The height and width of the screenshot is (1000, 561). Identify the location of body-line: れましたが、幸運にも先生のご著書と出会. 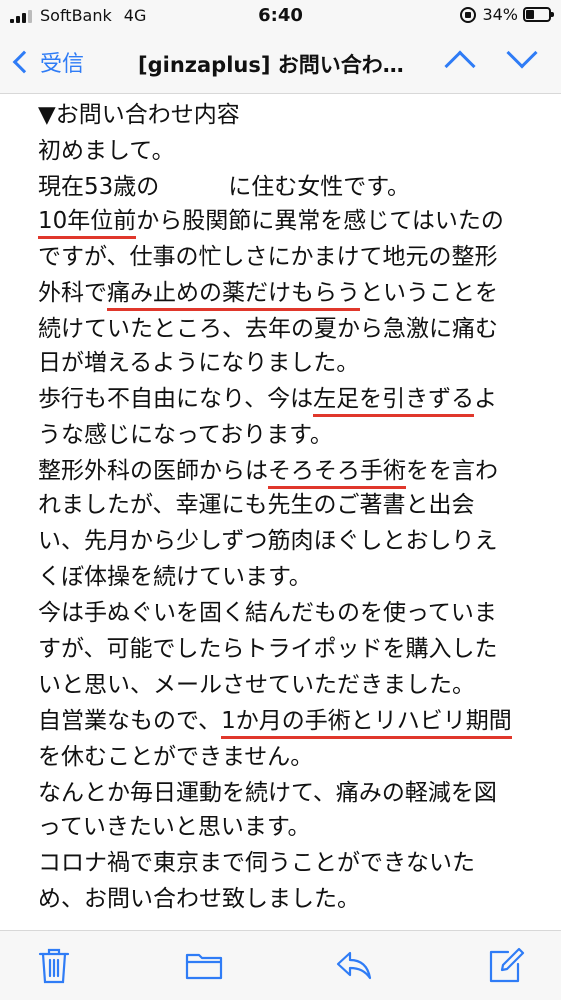
(256, 505).